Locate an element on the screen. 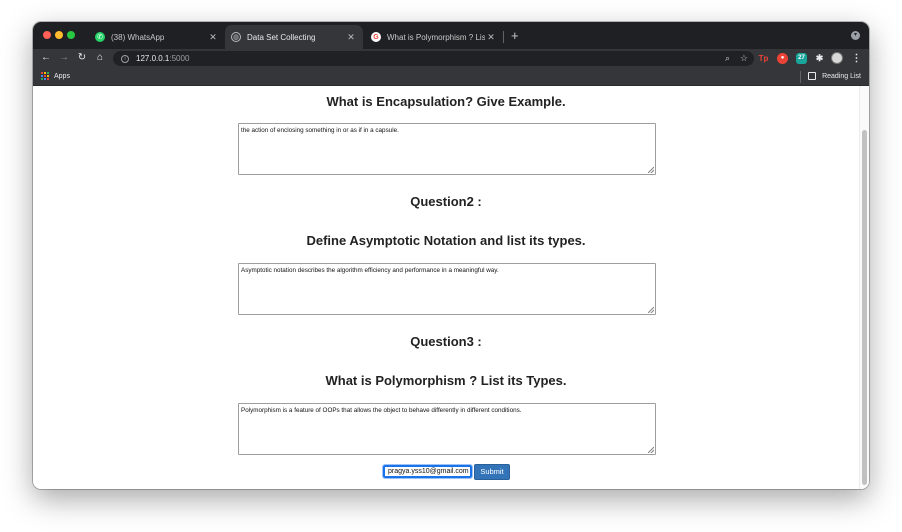 This screenshot has width=902, height=532. question3-label: Question3 : is located at coordinates (446, 341).